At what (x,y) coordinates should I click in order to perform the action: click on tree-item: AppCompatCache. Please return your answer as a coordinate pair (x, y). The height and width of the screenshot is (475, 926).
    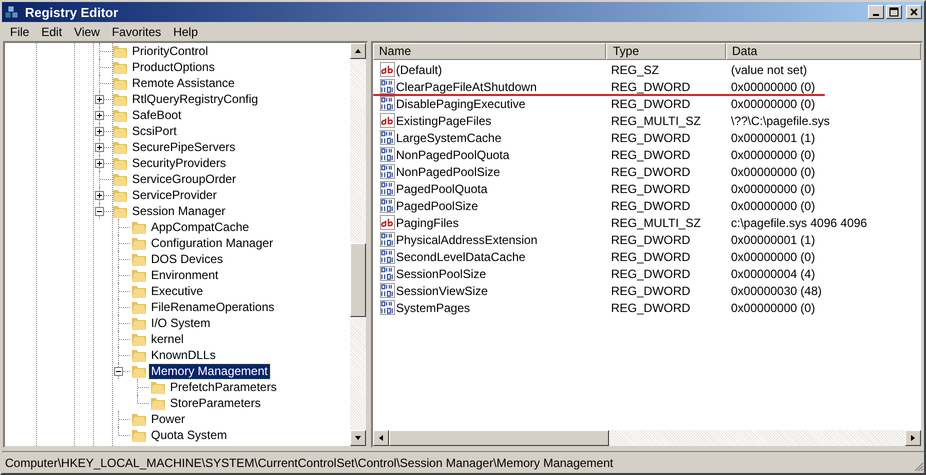
    Looking at the image, I should click on (200, 227).